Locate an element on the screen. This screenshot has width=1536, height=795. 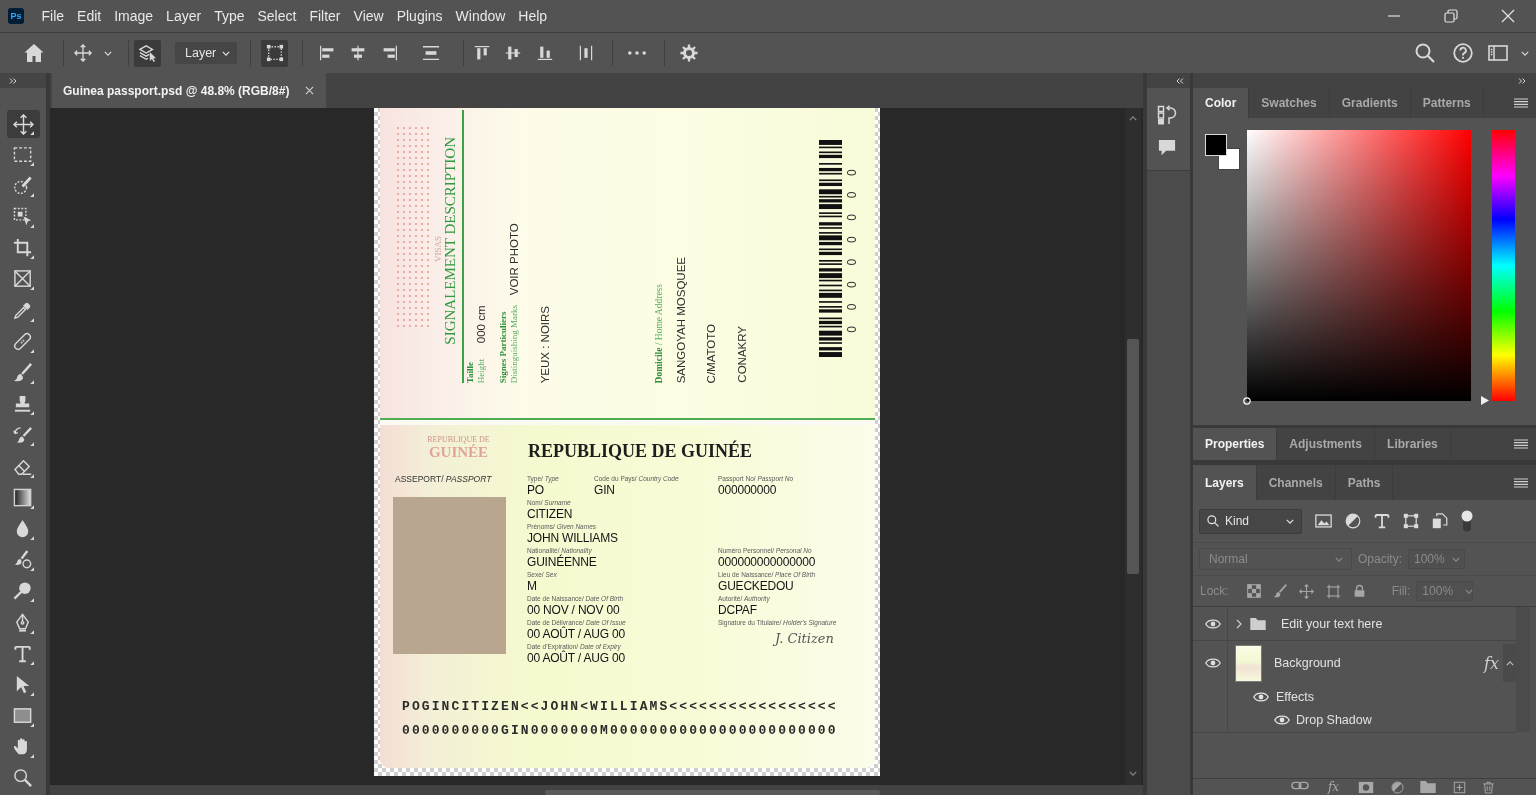
mask-icon is located at coordinates (1366, 787).